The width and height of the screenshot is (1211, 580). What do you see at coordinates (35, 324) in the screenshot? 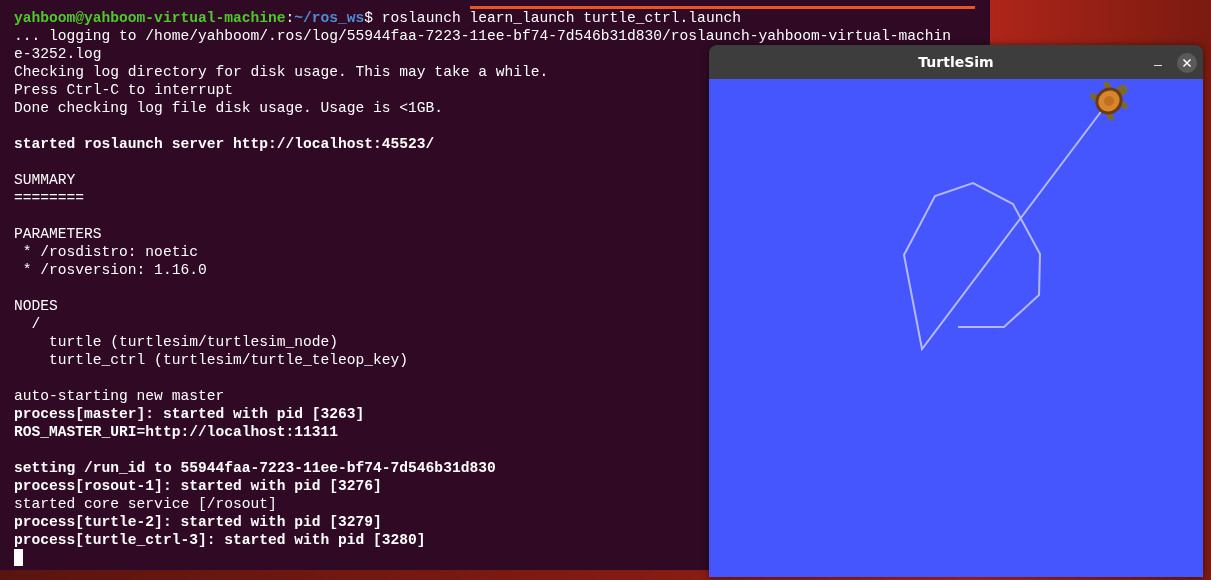
I see `terminal-line: /` at bounding box center [35, 324].